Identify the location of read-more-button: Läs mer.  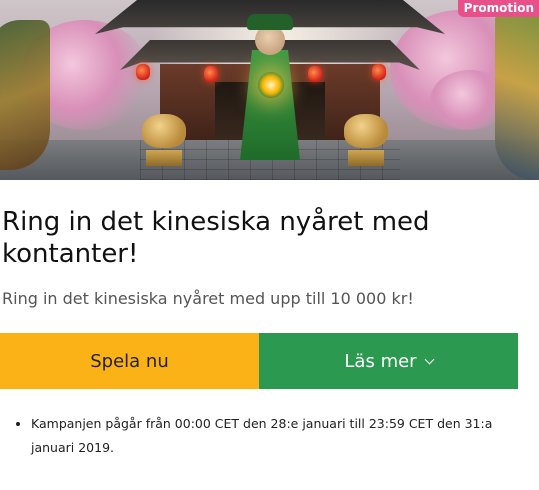
(388, 361).